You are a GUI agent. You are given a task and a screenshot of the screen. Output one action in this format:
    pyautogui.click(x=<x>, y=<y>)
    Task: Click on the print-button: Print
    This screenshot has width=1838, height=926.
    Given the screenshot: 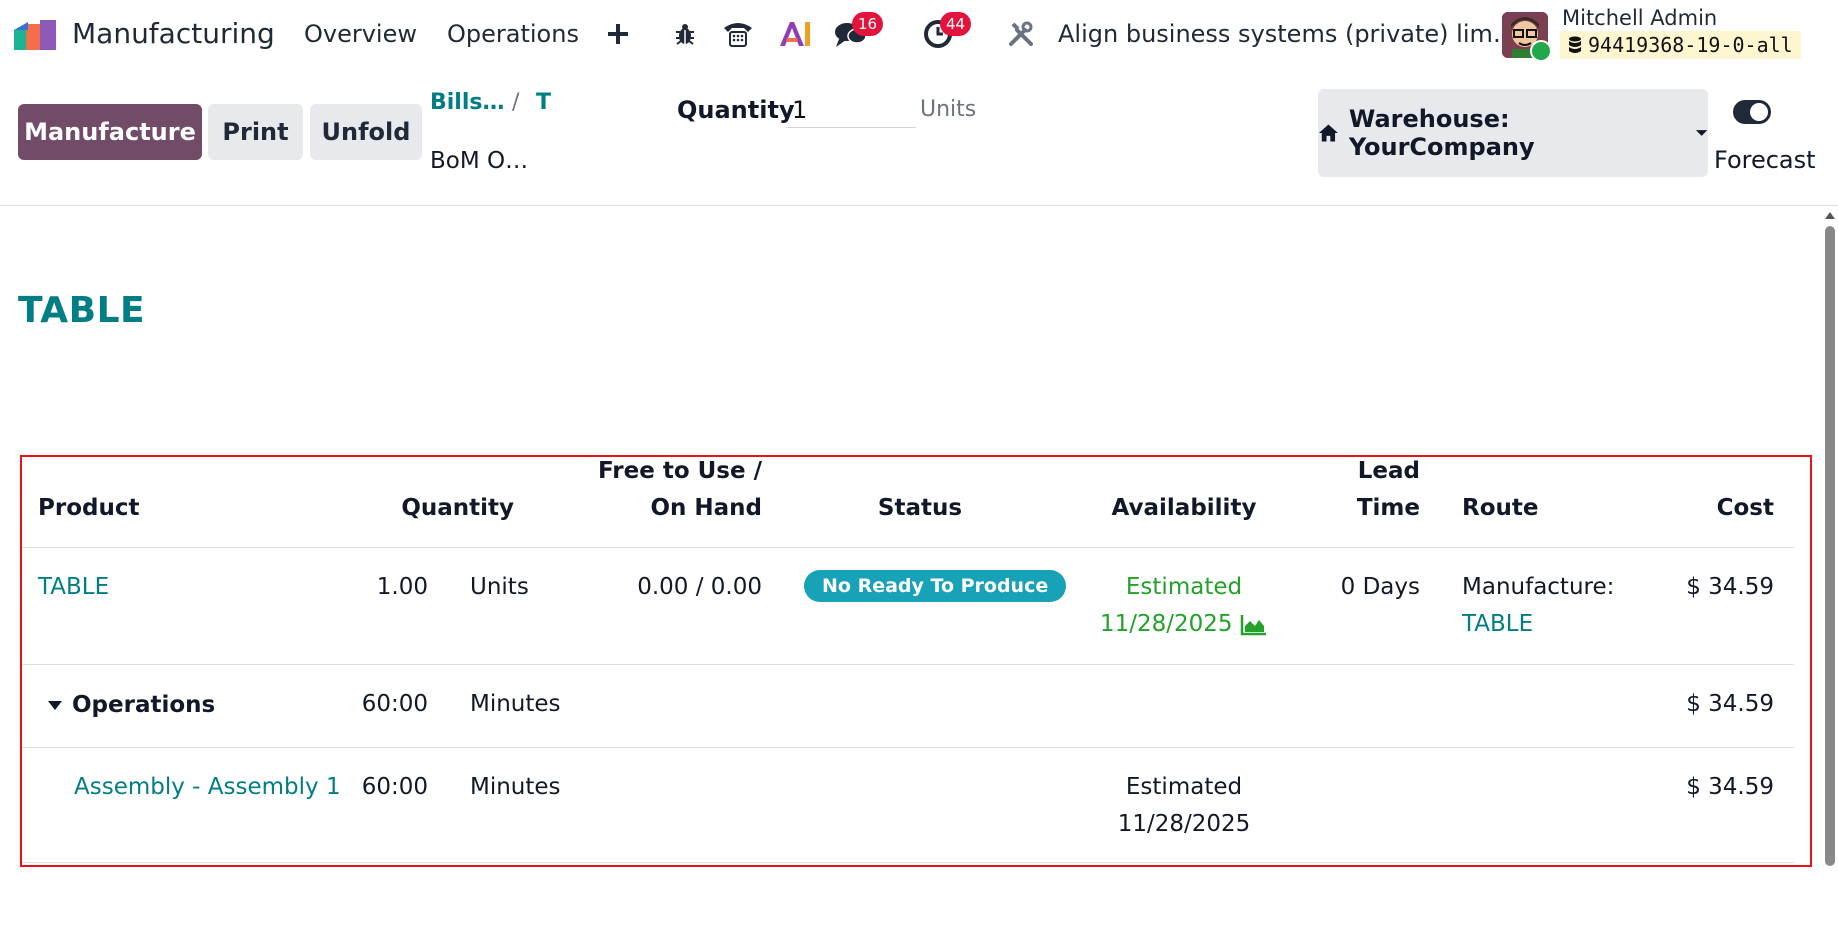 What is the action you would take?
    pyautogui.click(x=255, y=132)
    